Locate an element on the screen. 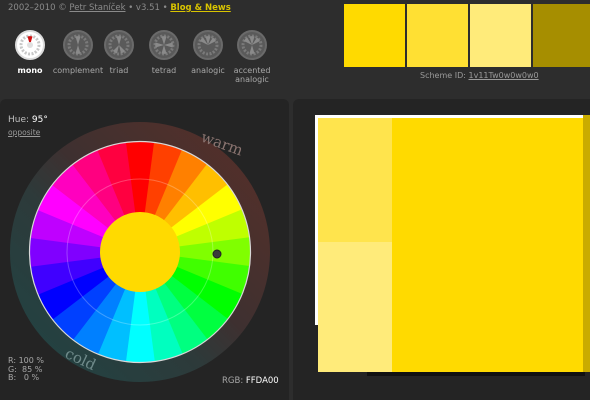  hex-value: FFDA00 is located at coordinates (262, 381).